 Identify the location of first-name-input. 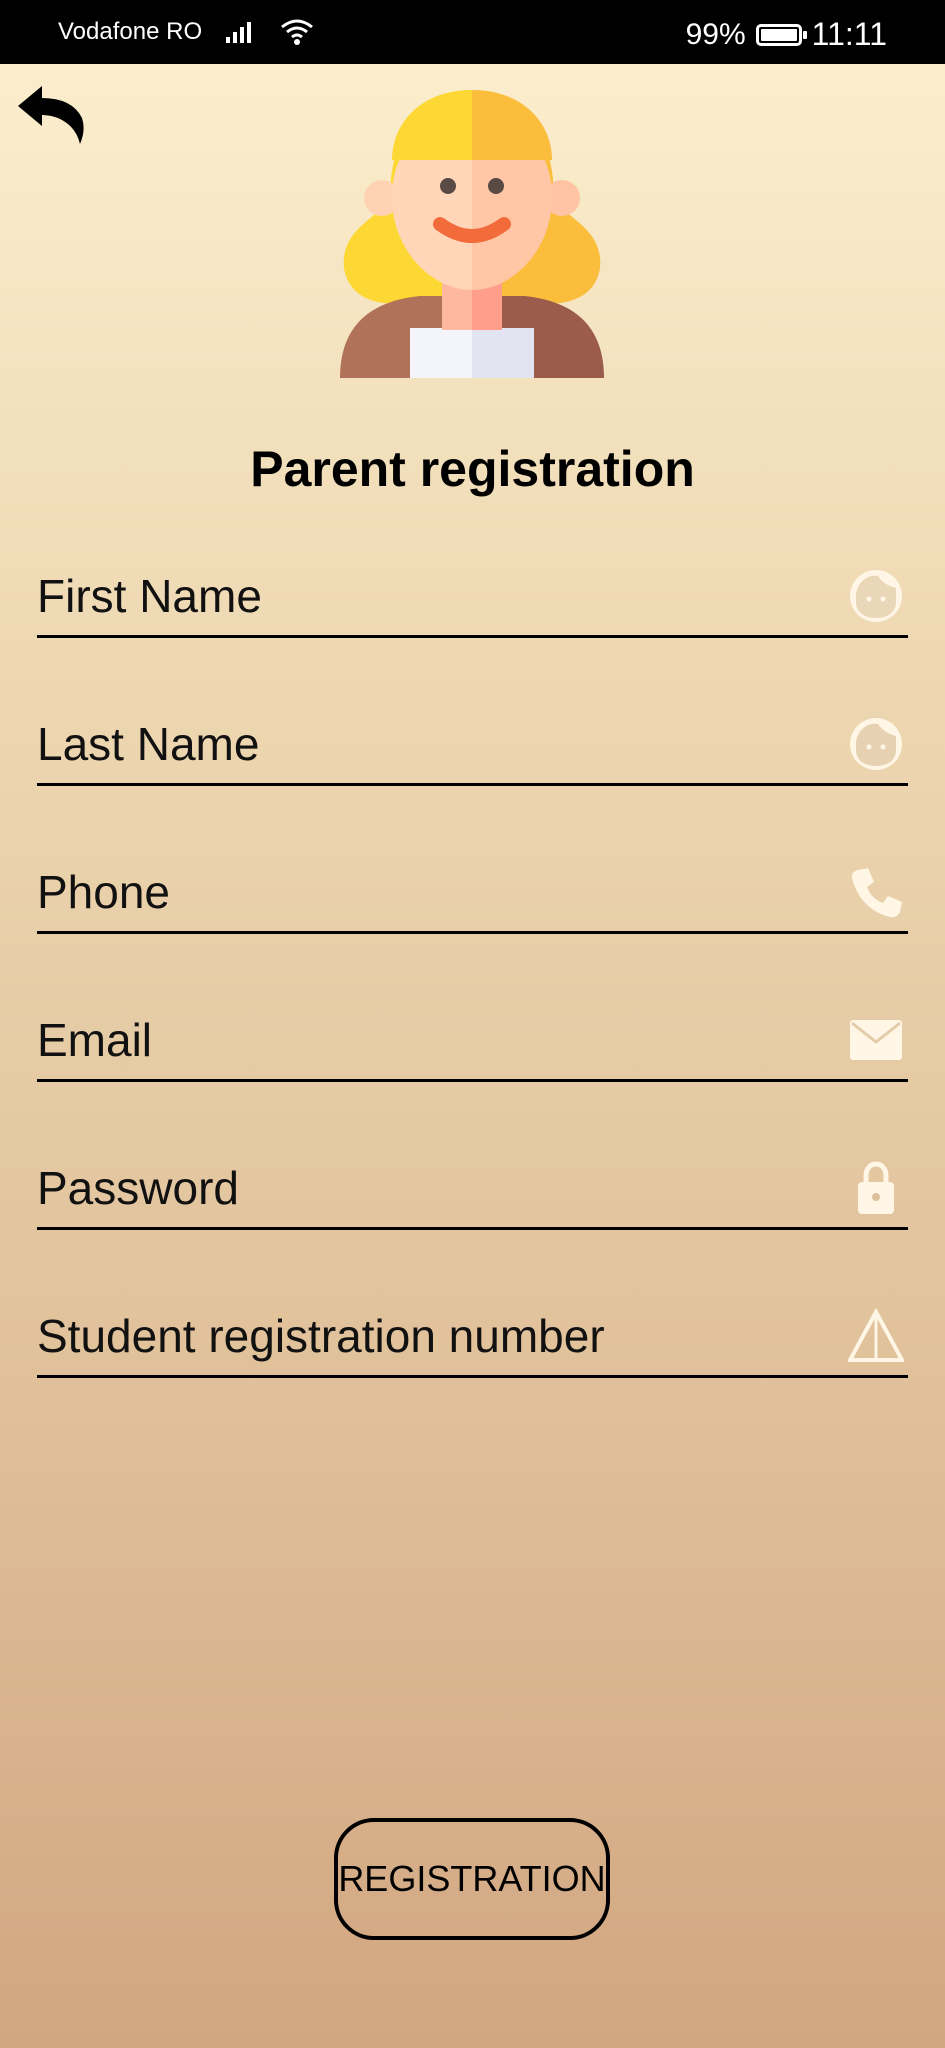
(427, 596).